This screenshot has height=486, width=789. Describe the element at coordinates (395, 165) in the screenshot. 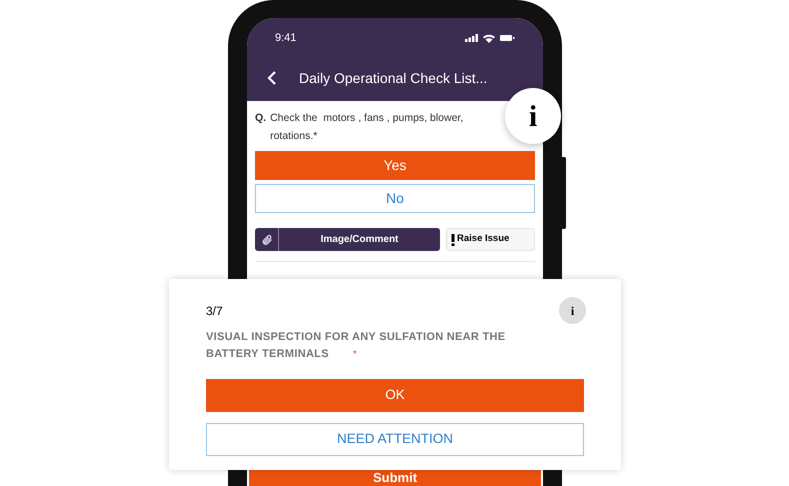

I see `option-button: Yes` at that location.